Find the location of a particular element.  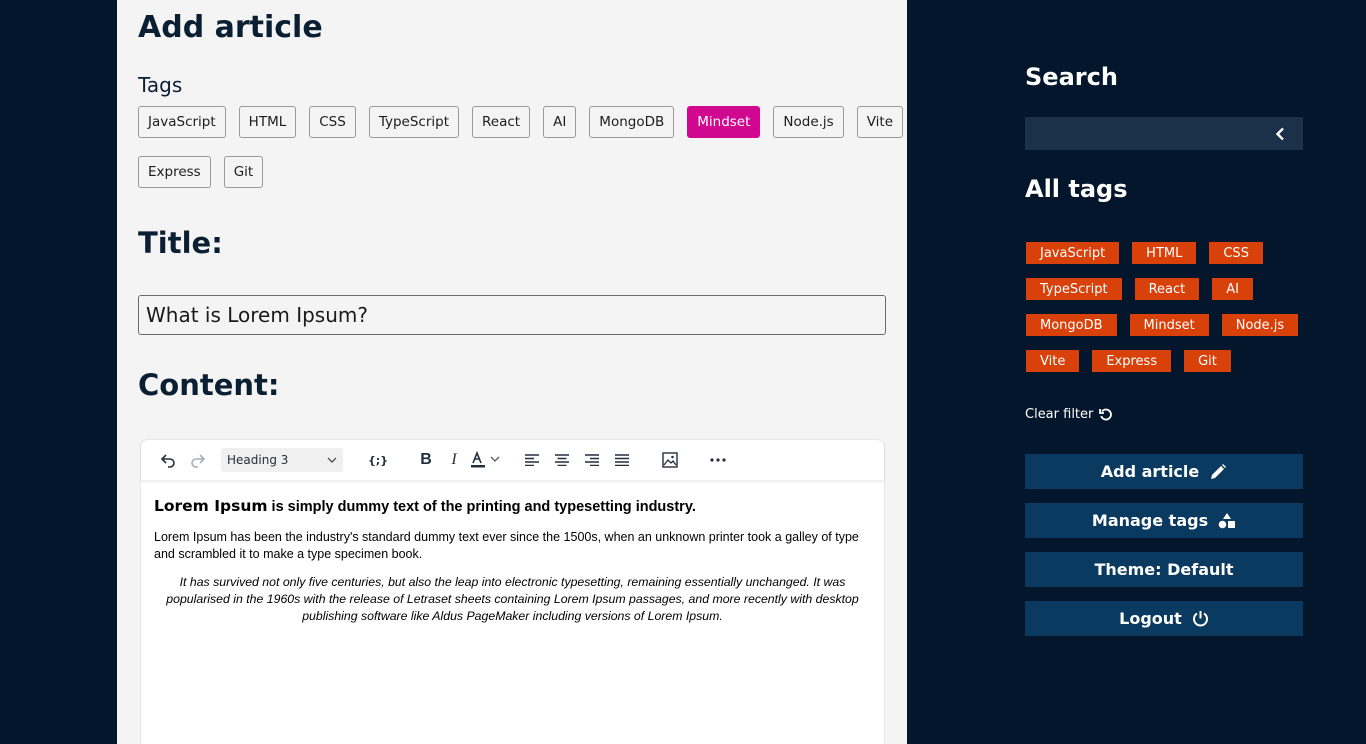

sidebar-tag-vite: Vite is located at coordinates (1053, 361).